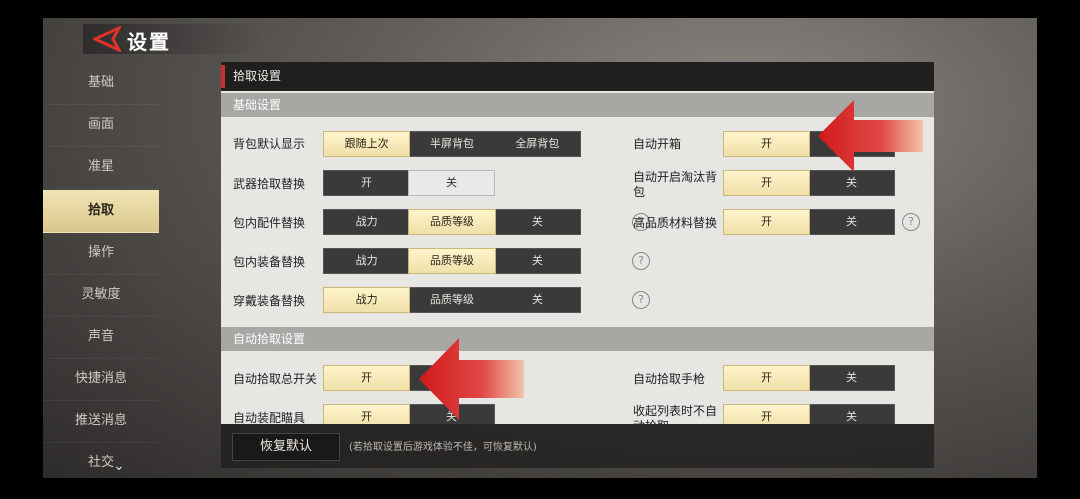 Image resolution: width=1080 pixels, height=499 pixels. Describe the element at coordinates (577, 446) in the screenshot. I see `footer-bar: 恢复默认 (若拾取设置后游戏体验不佳，可恢复默认)` at that location.